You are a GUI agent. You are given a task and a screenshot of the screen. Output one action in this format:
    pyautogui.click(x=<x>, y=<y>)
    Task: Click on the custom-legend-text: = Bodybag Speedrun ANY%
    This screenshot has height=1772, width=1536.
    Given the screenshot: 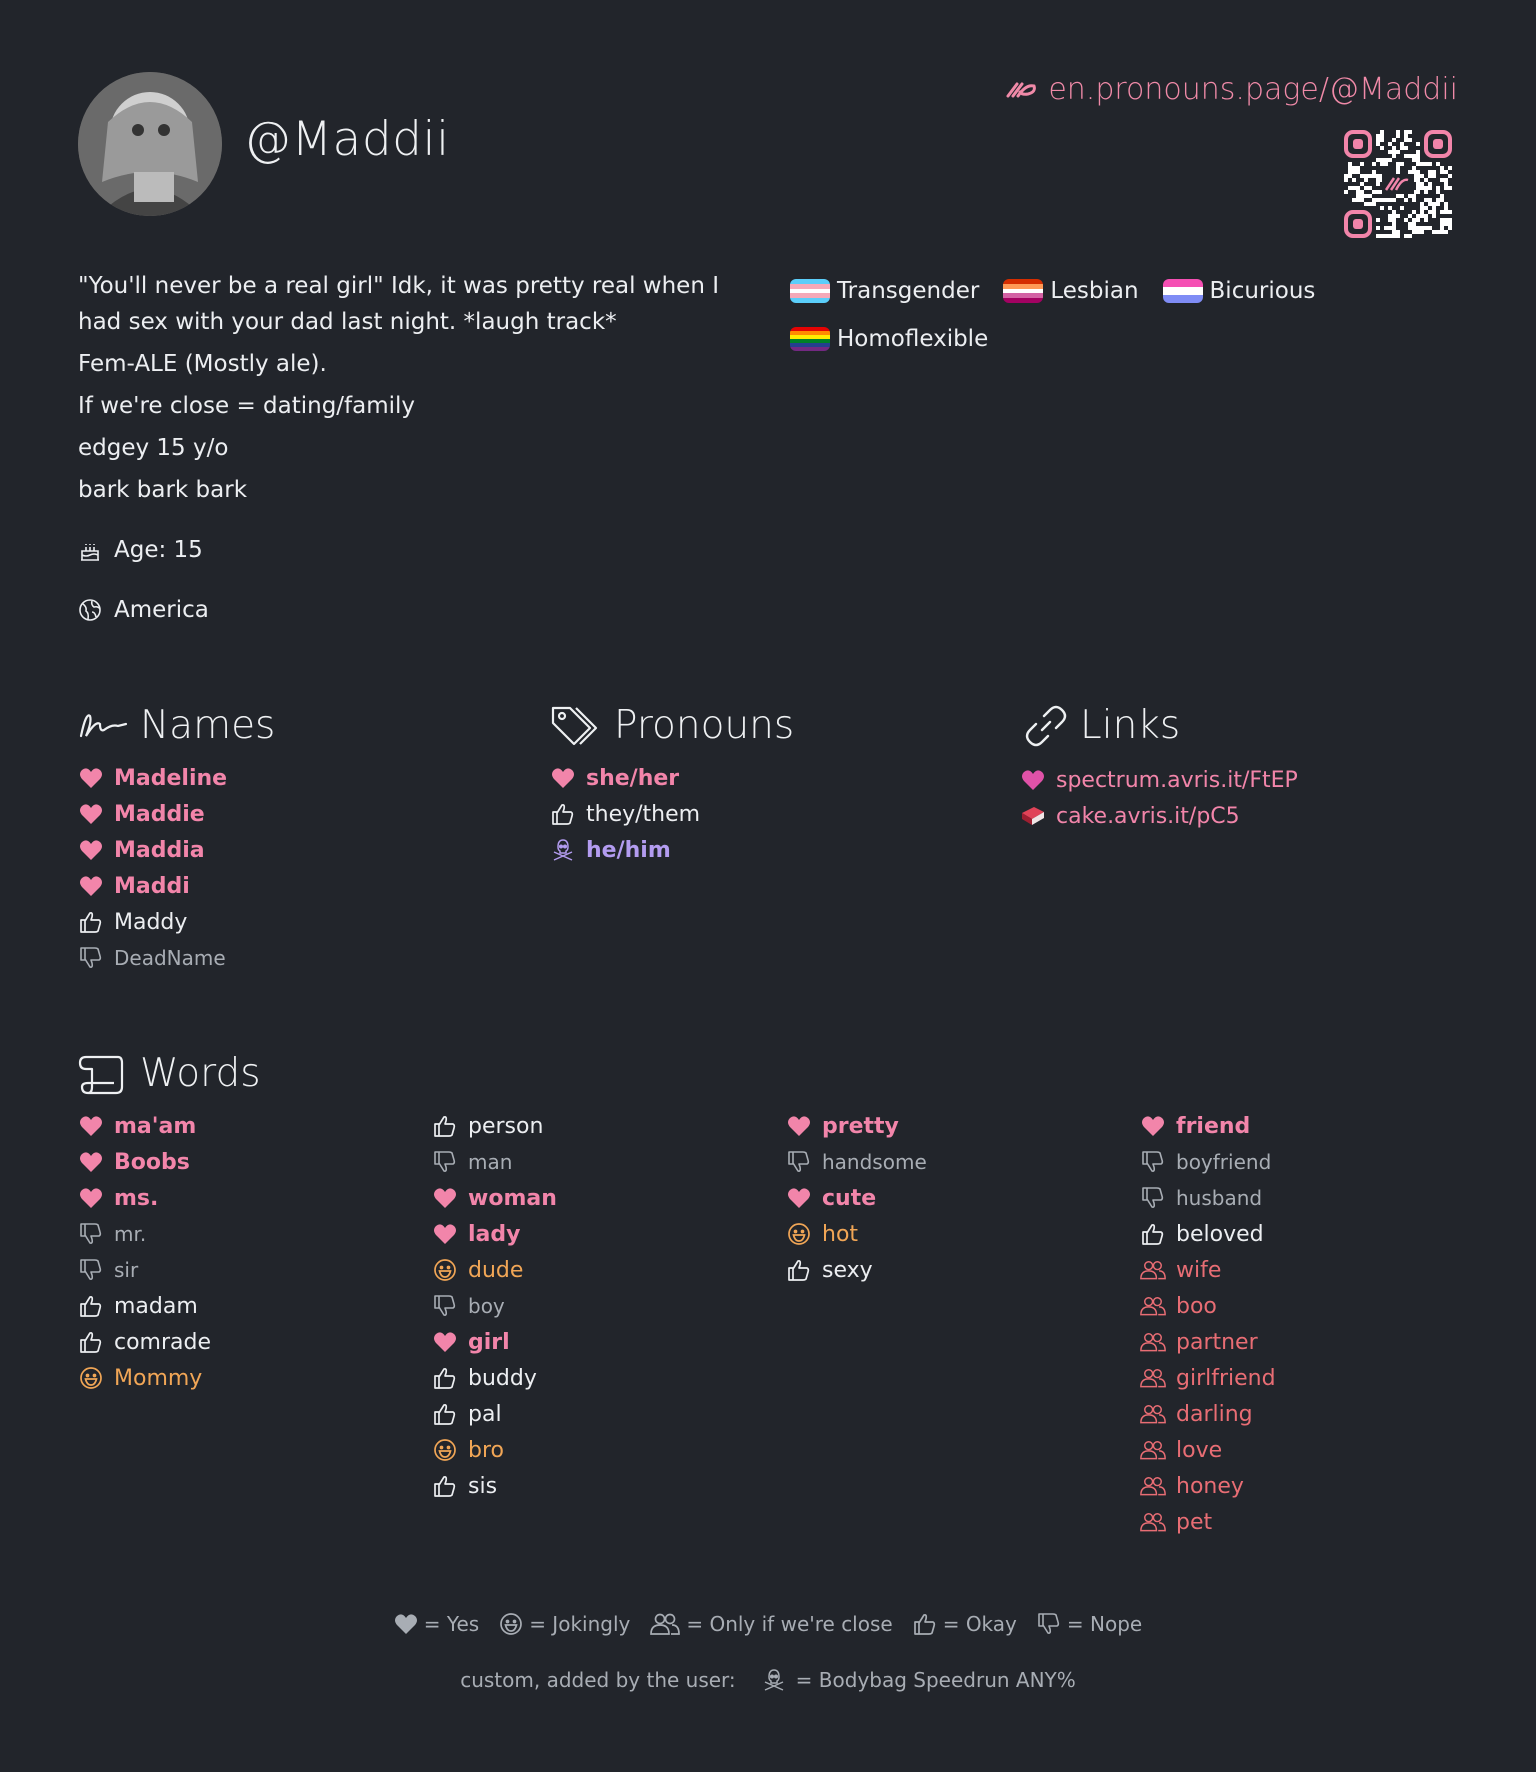 What is the action you would take?
    pyautogui.click(x=935, y=1680)
    